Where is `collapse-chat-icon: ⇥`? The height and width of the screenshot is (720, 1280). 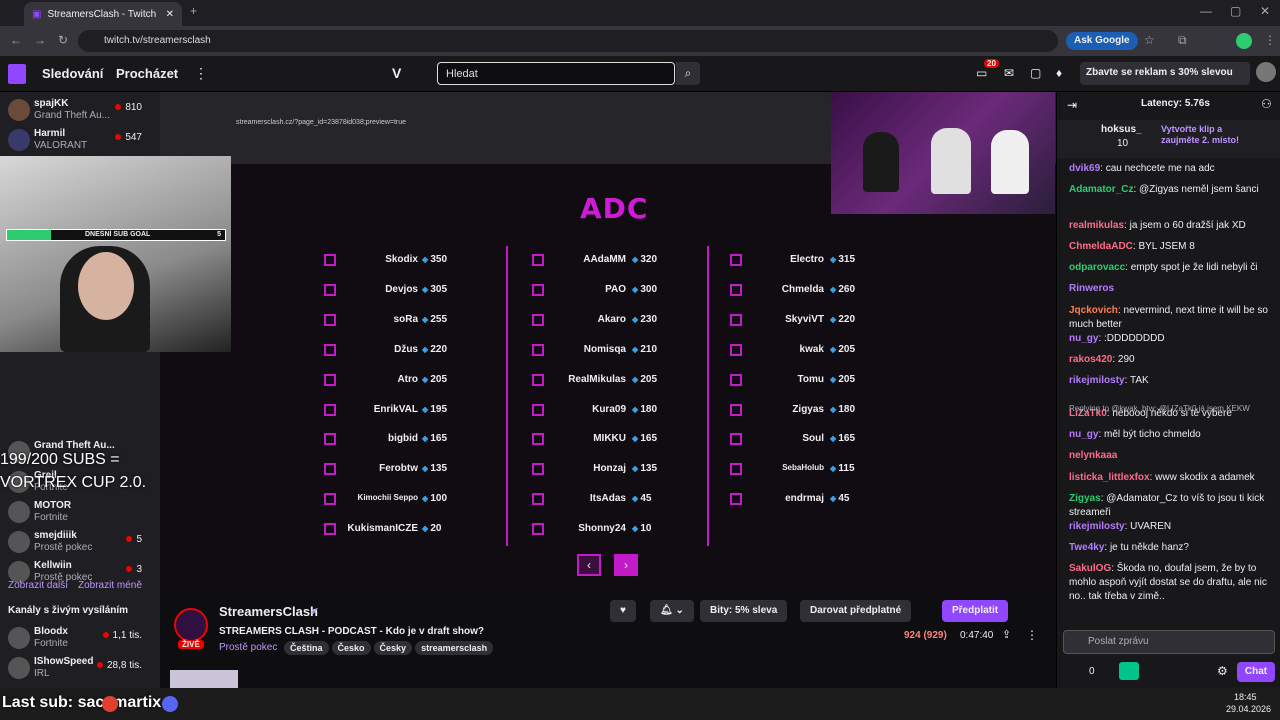 collapse-chat-icon: ⇥ is located at coordinates (1072, 105).